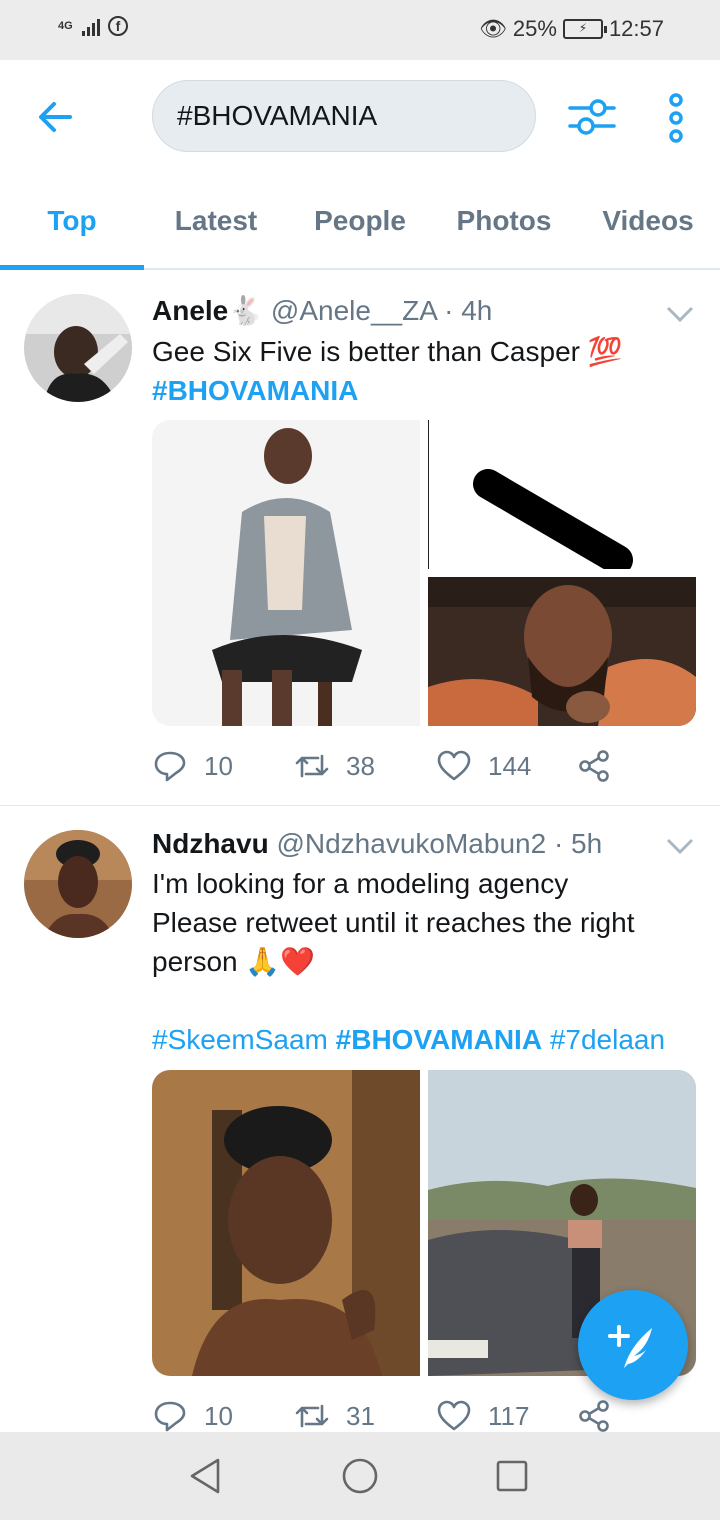 This screenshot has width=720, height=1520. Describe the element at coordinates (344, 116) in the screenshot. I see `search-input: #BHOVAMANIA` at that location.